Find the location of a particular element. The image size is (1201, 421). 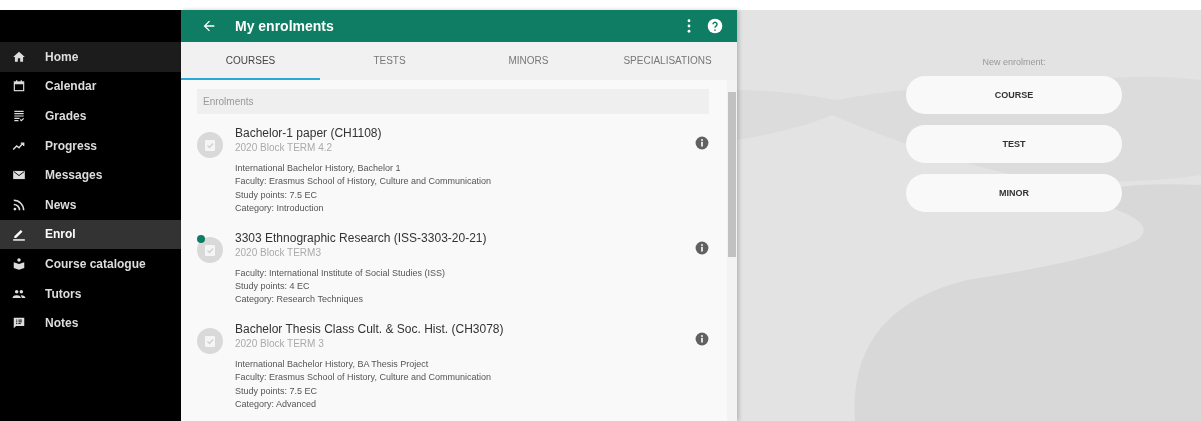

calendar-icon is located at coordinates (19, 86).